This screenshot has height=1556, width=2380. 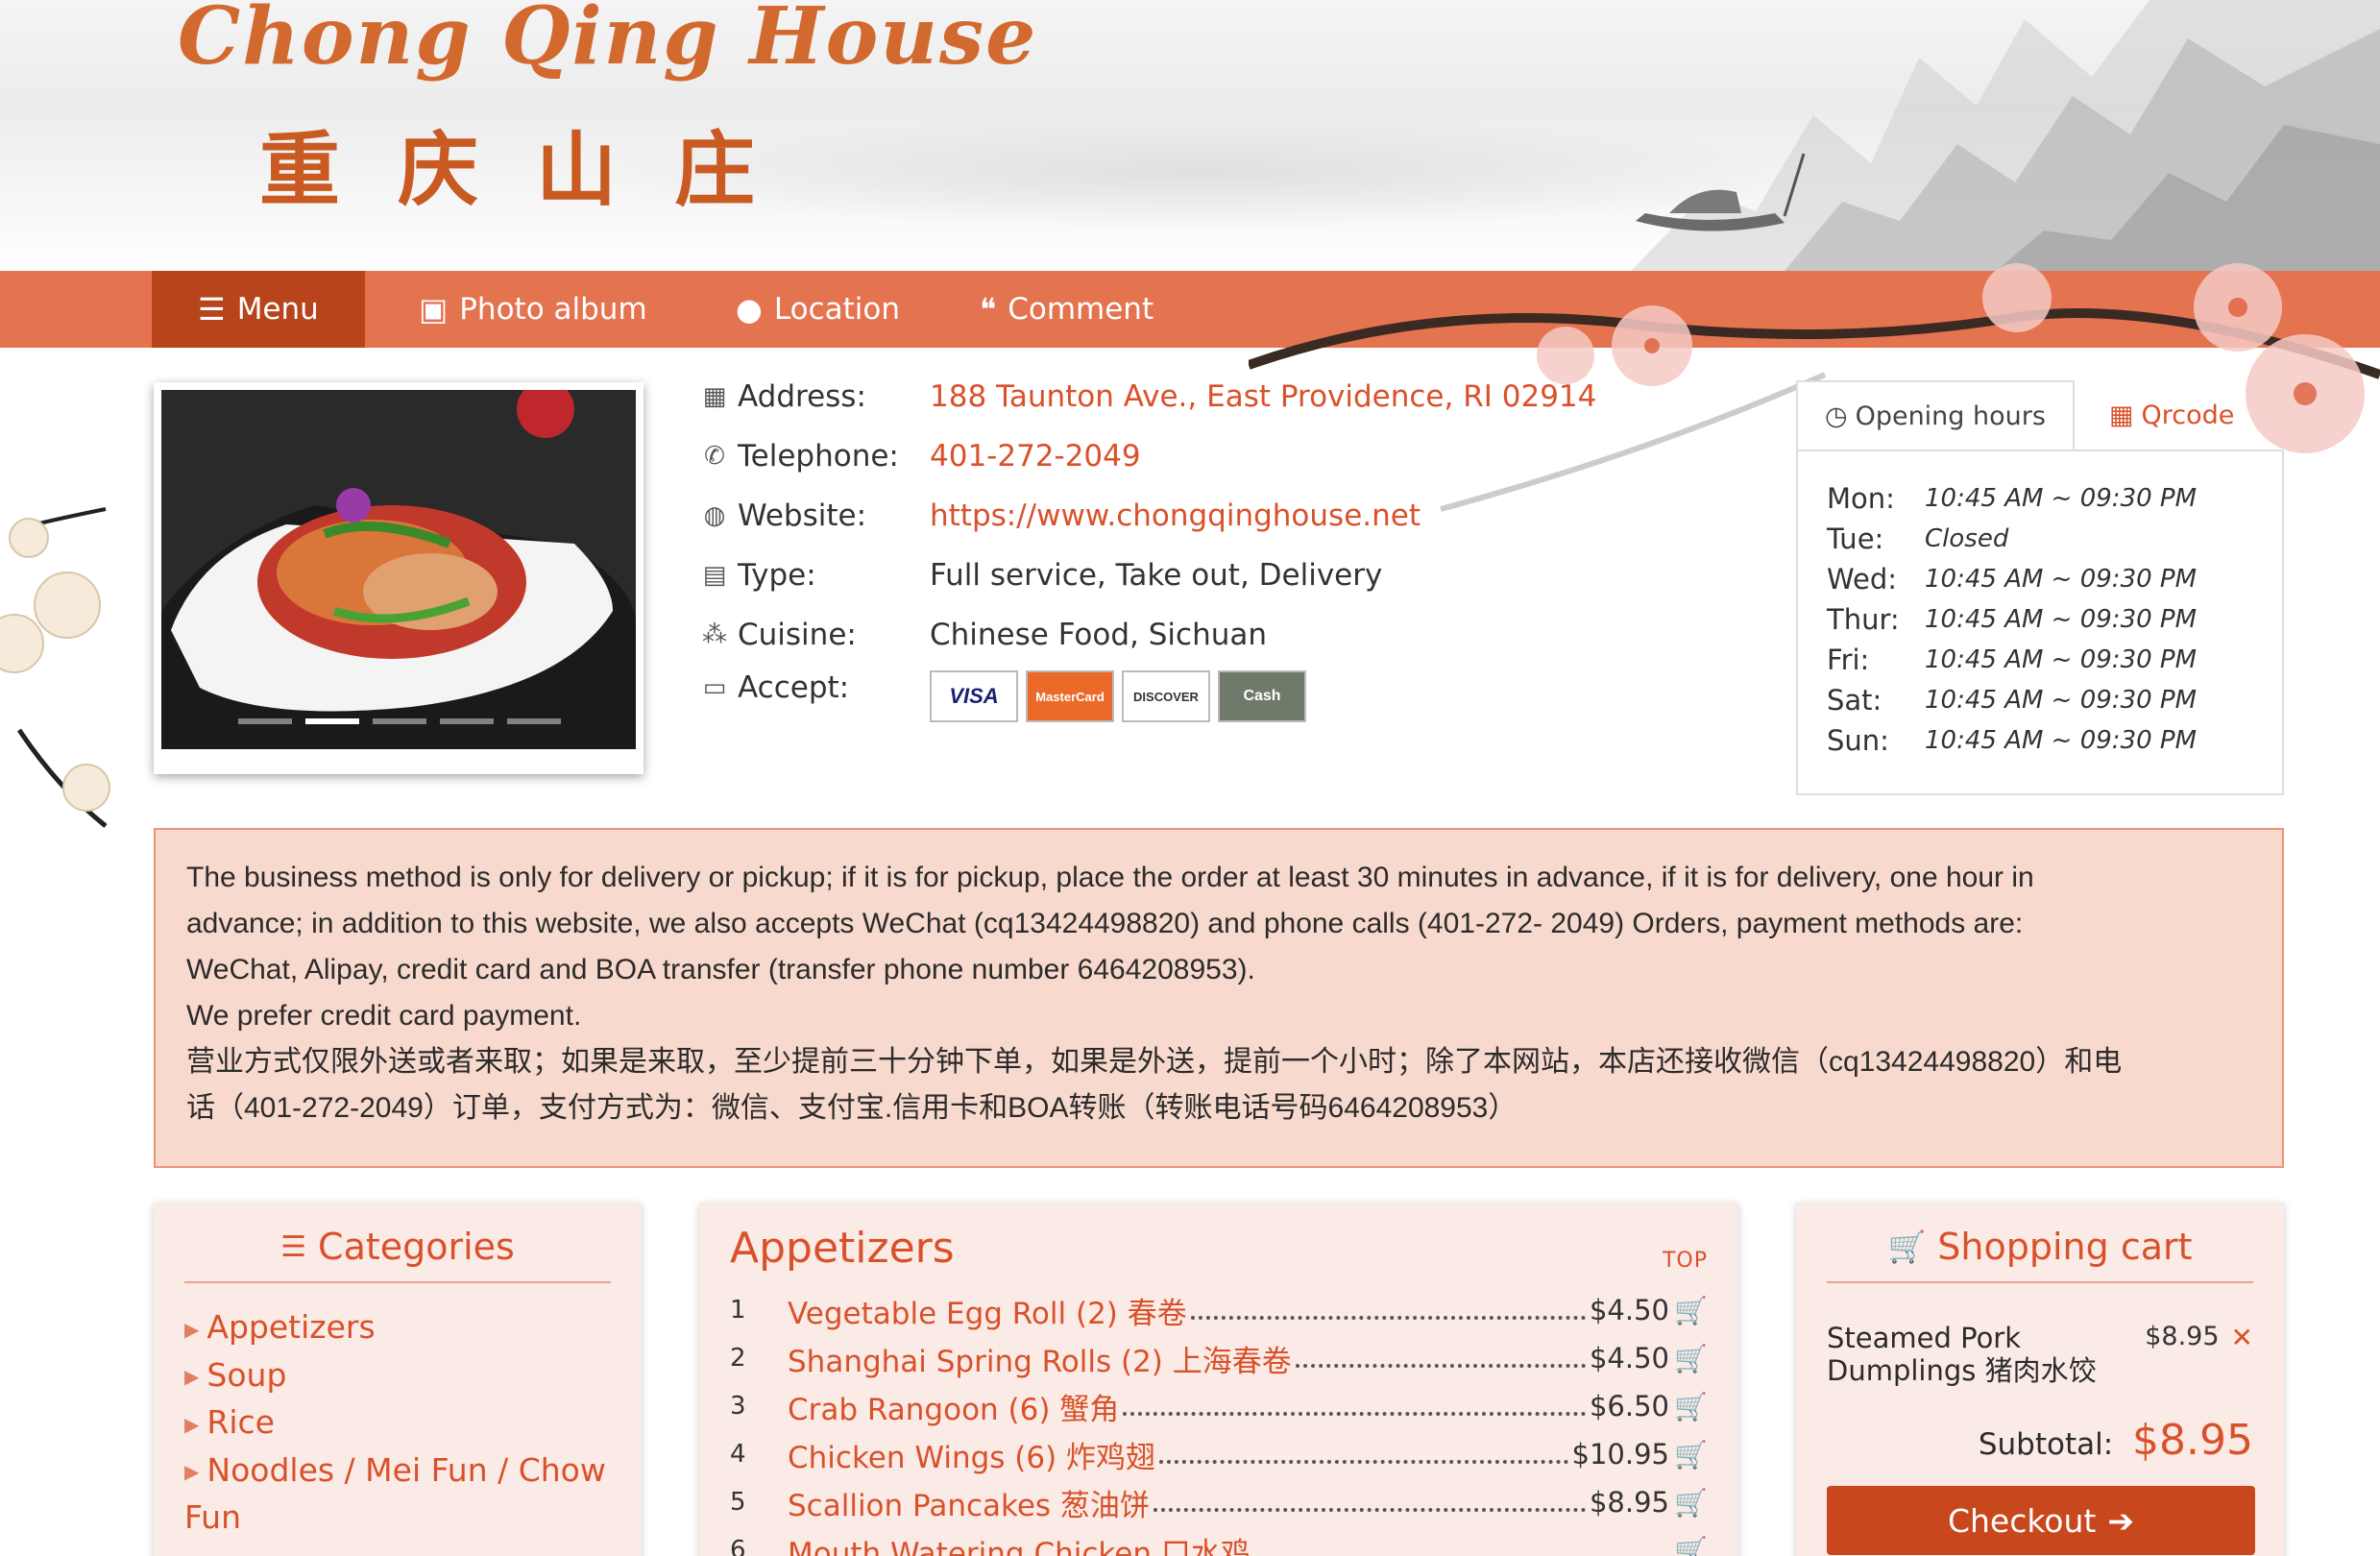 What do you see at coordinates (1099, 635) in the screenshot?
I see `cuisine-value: Chinese Food, Sichuan` at bounding box center [1099, 635].